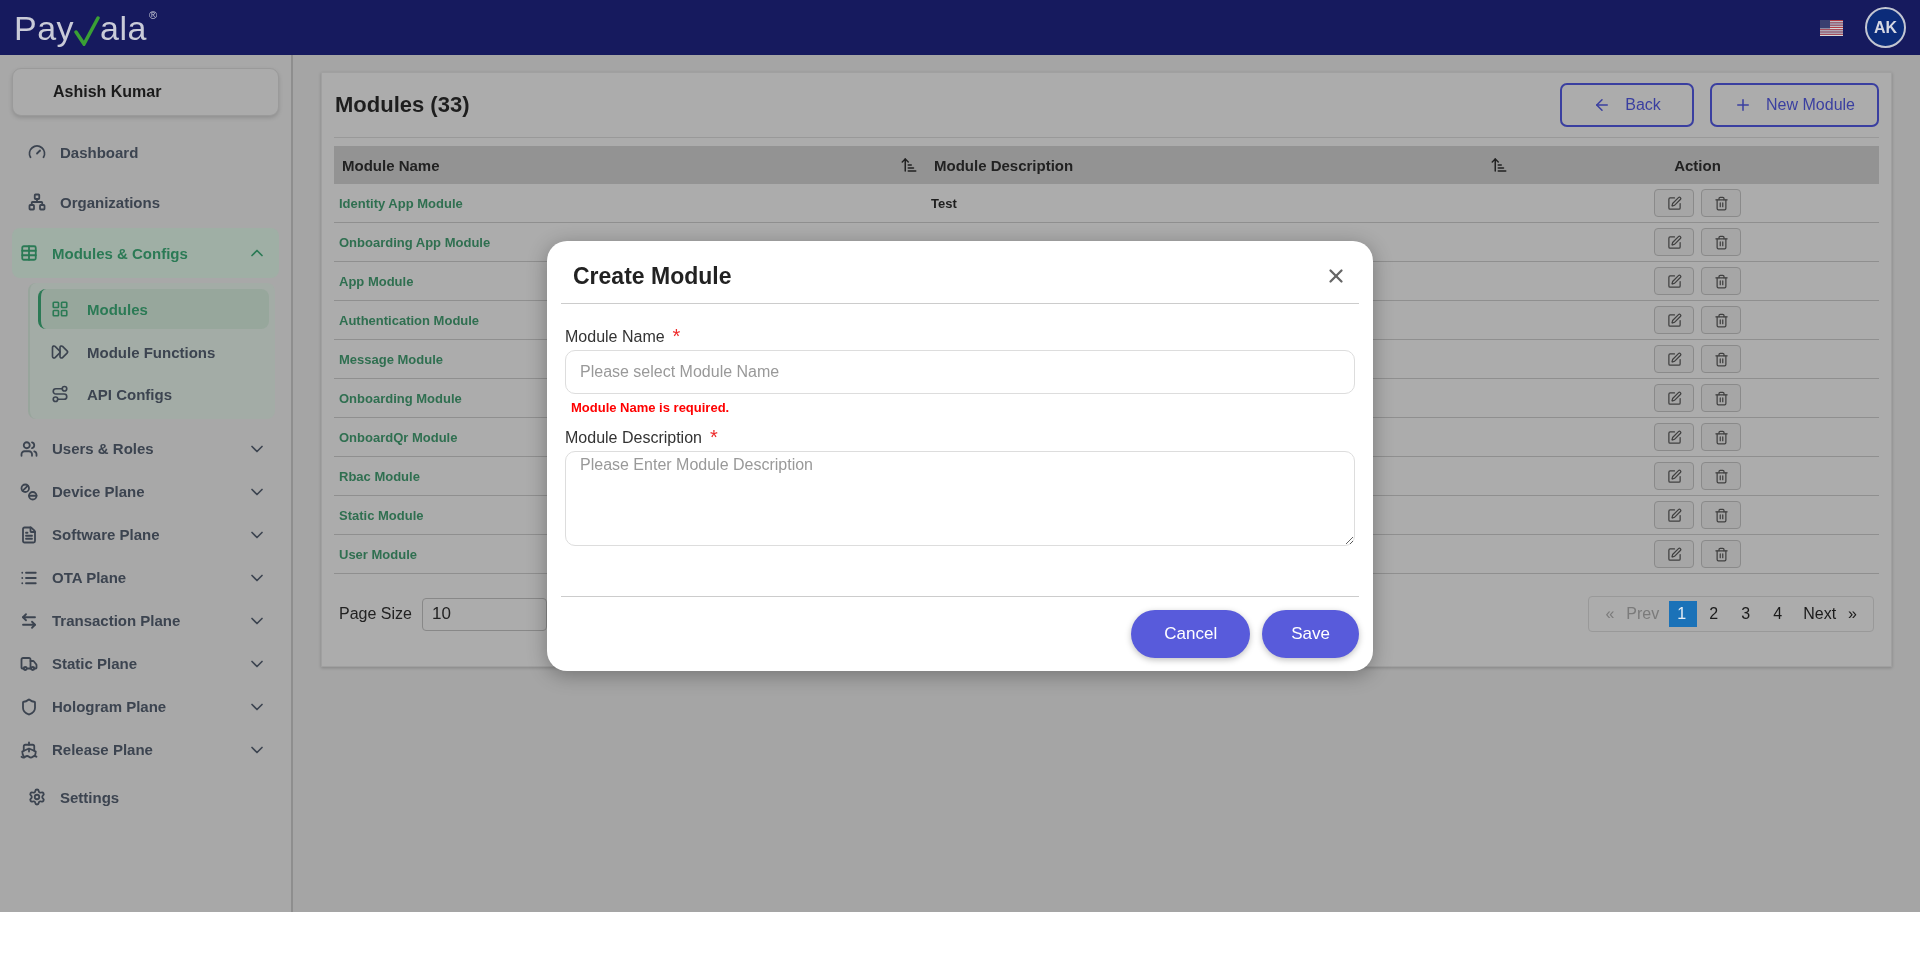 The height and width of the screenshot is (966, 1920). I want to click on grid-icon, so click(60, 309).